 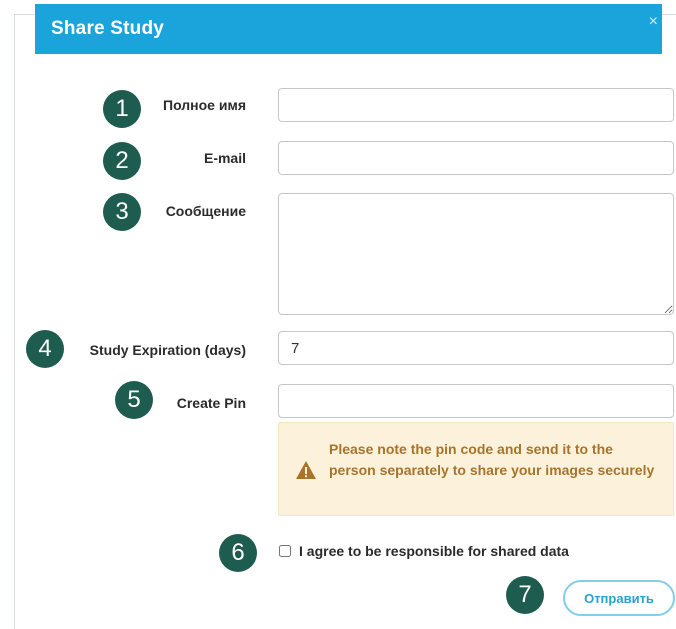 I want to click on step-marker-7: 7, so click(x=525, y=595).